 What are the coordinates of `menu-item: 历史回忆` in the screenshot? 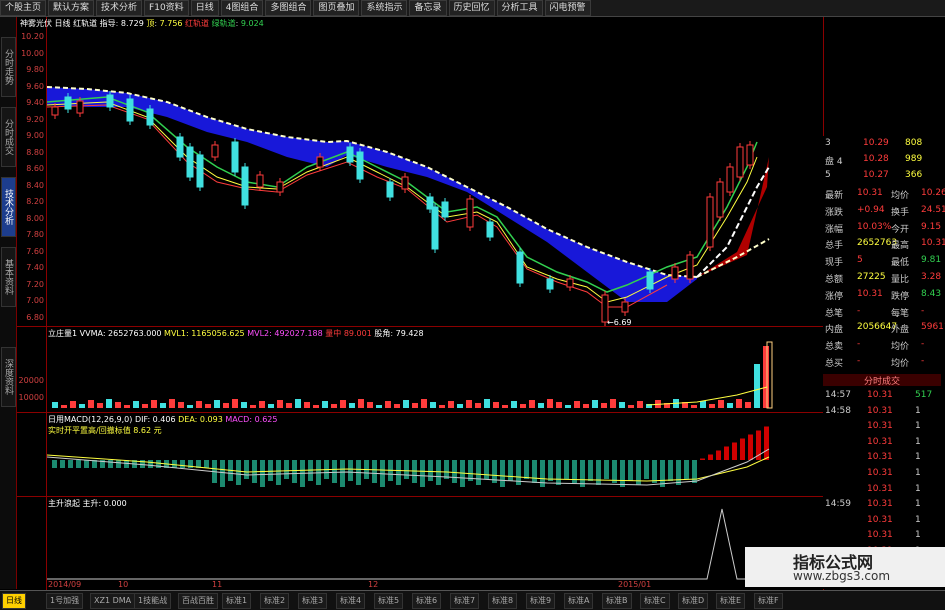 It's located at (471, 8).